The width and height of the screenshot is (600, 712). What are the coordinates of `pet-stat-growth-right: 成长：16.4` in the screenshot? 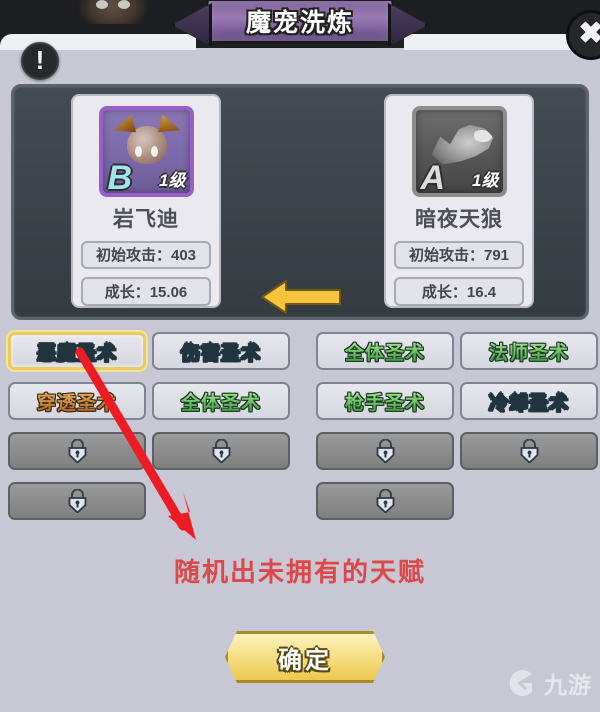 It's located at (459, 291).